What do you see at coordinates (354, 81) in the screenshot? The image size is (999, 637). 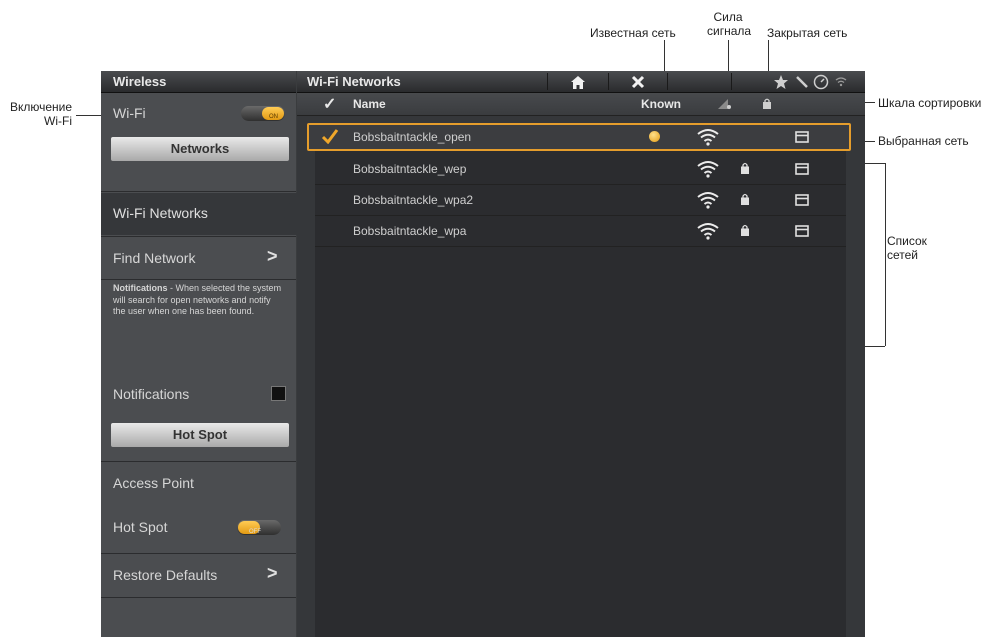 I see `right-panel-title: Wi-Fi Networks` at bounding box center [354, 81].